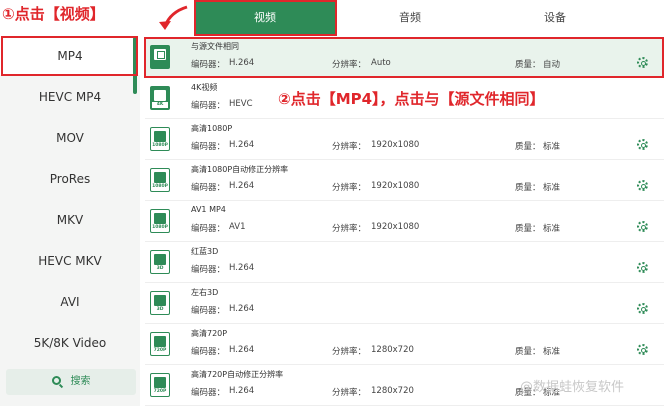  Describe the element at coordinates (209, 333) in the screenshot. I see `format-title: 高清720P` at that location.